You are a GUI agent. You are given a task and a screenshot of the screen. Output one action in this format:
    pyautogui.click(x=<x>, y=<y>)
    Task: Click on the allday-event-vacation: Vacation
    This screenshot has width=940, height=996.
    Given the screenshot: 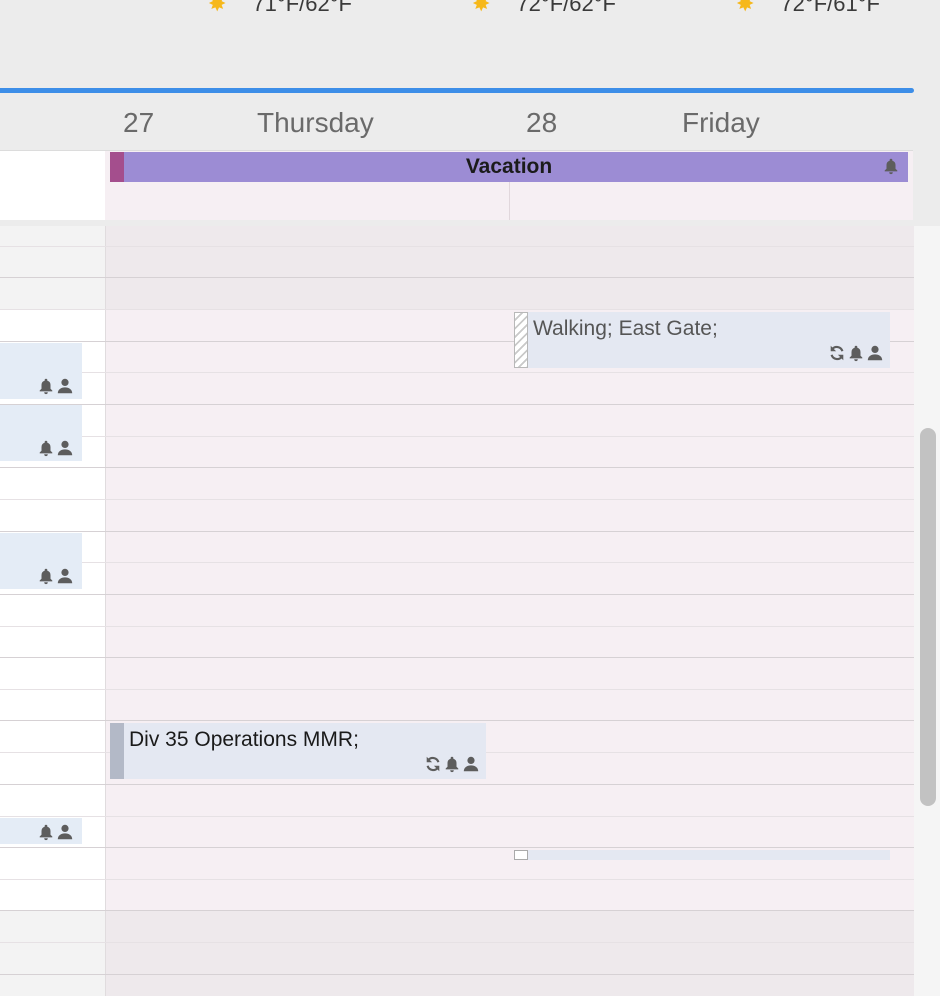 What is the action you would take?
    pyautogui.click(x=509, y=167)
    